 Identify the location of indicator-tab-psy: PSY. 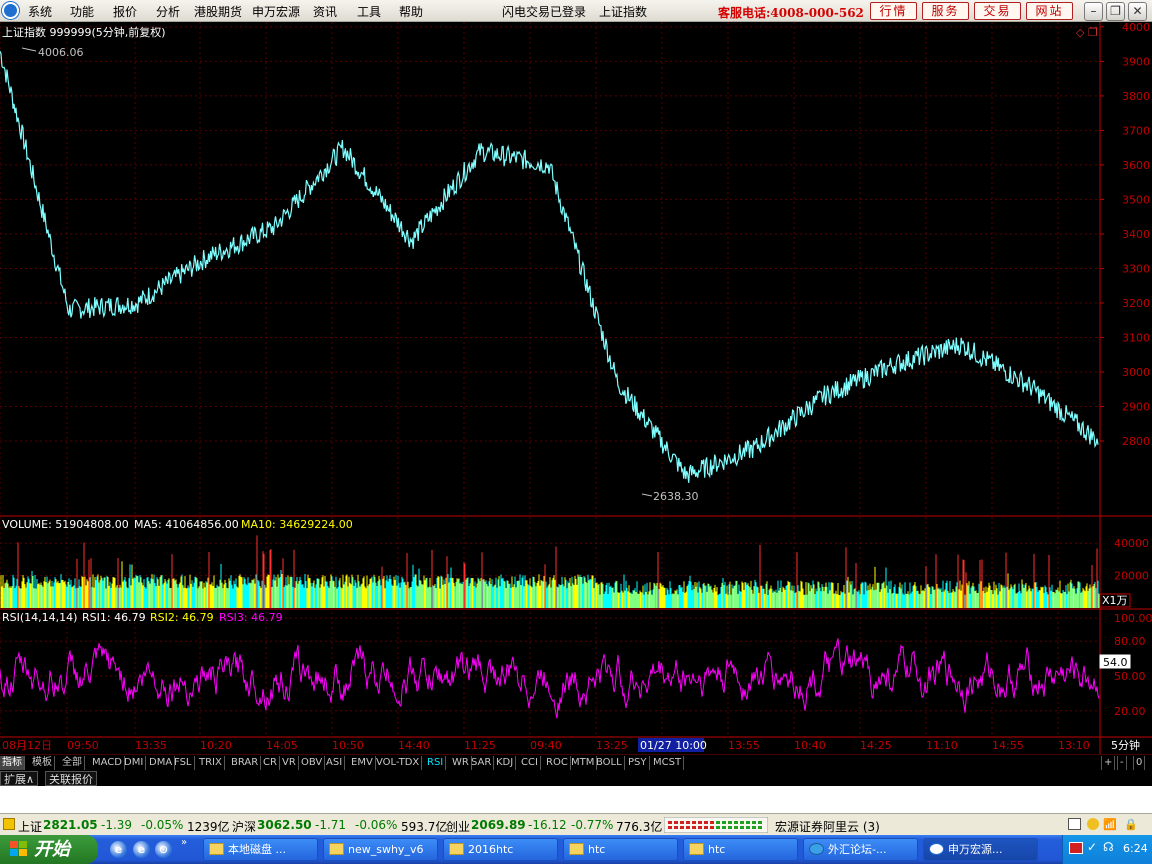
(638, 763).